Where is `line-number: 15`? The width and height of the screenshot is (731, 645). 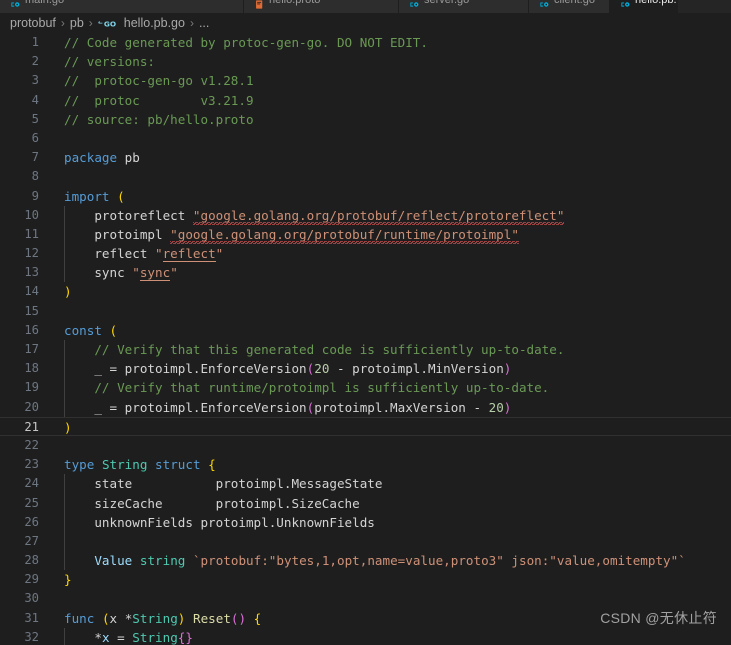
line-number: 15 is located at coordinates (24, 311).